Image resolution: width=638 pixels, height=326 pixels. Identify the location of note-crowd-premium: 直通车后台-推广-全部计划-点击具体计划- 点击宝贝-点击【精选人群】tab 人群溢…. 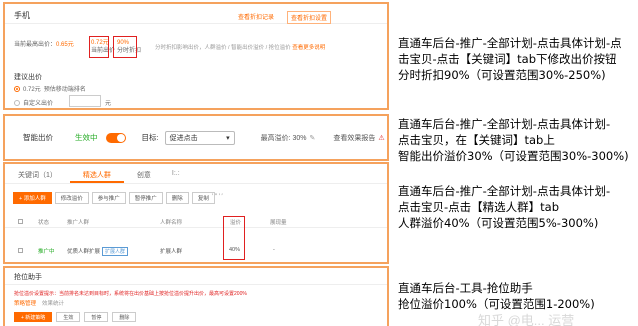
(504, 207).